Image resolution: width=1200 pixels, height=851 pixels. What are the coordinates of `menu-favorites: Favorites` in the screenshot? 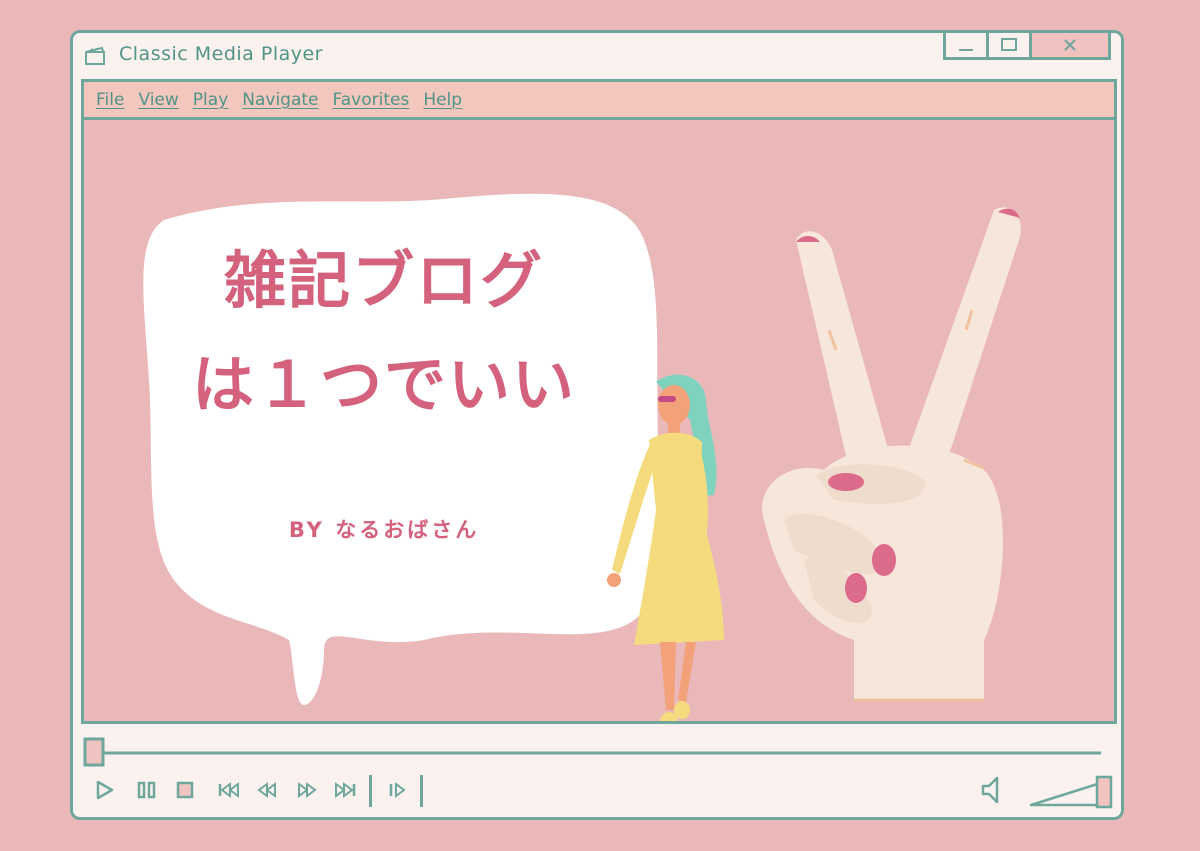 It's located at (371, 100).